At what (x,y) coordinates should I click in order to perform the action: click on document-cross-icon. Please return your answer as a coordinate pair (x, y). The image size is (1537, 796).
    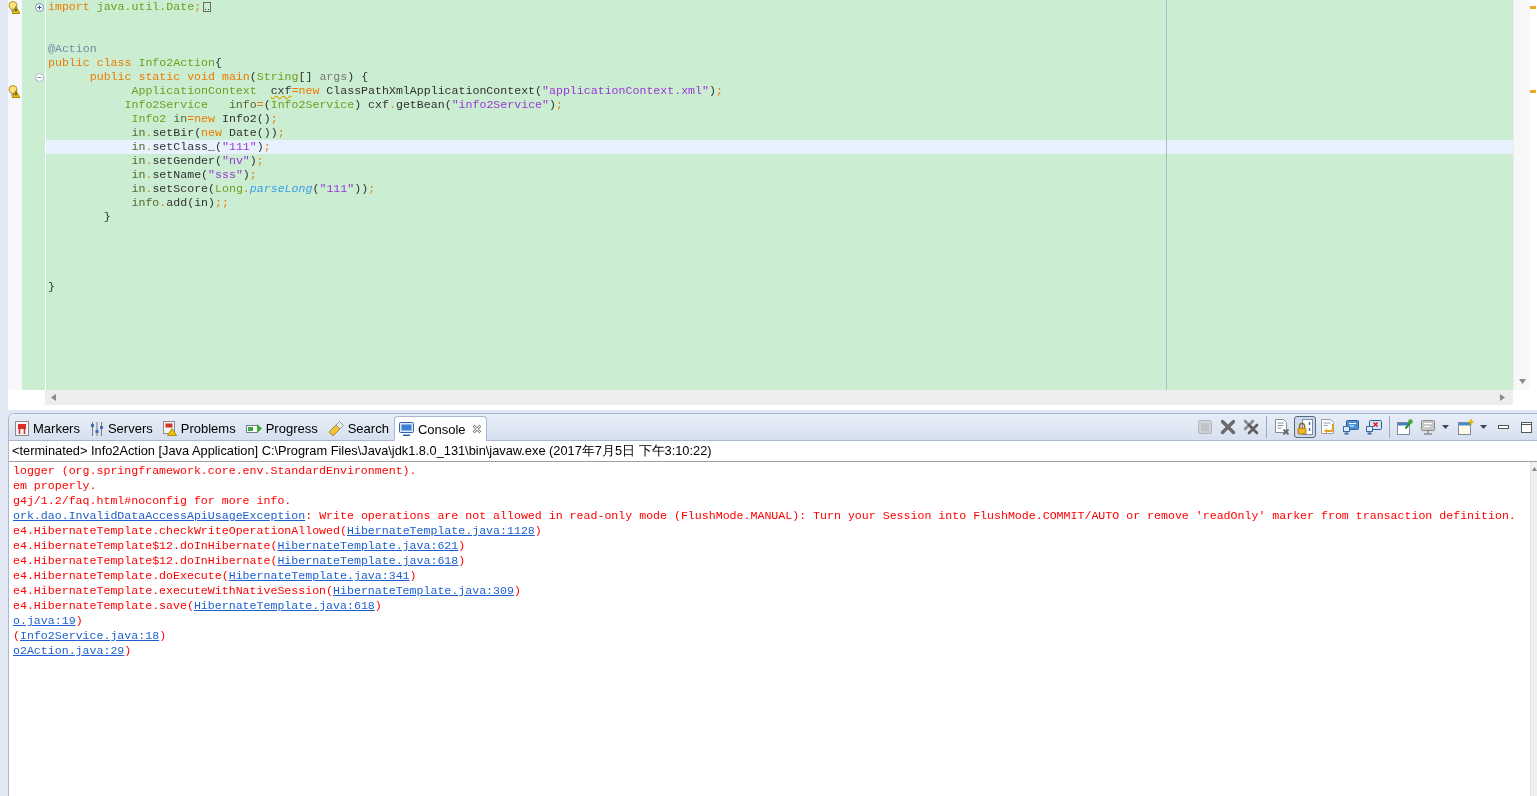
    Looking at the image, I should click on (1282, 427).